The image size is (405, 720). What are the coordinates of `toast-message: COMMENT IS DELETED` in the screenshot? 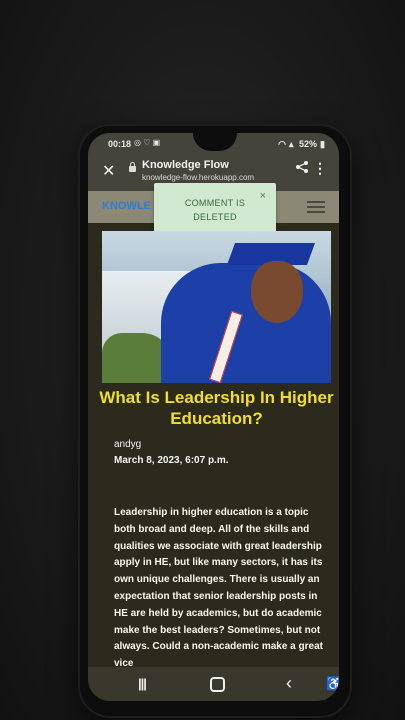 It's located at (215, 210).